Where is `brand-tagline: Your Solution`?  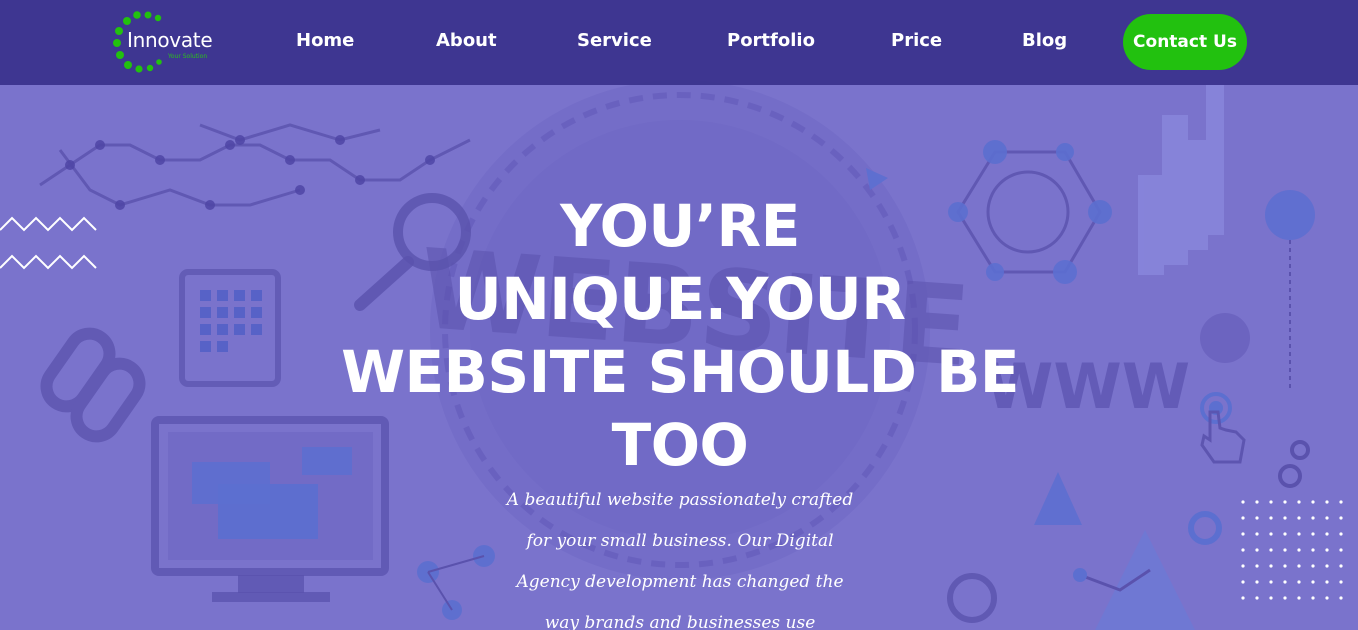 brand-tagline: Your Solution is located at coordinates (188, 56).